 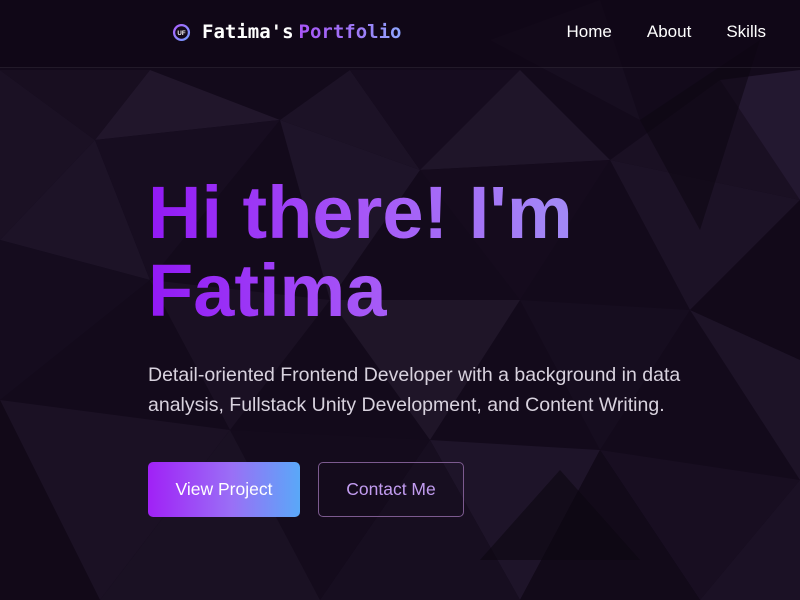 What do you see at coordinates (669, 32) in the screenshot?
I see `nav-about-link: About` at bounding box center [669, 32].